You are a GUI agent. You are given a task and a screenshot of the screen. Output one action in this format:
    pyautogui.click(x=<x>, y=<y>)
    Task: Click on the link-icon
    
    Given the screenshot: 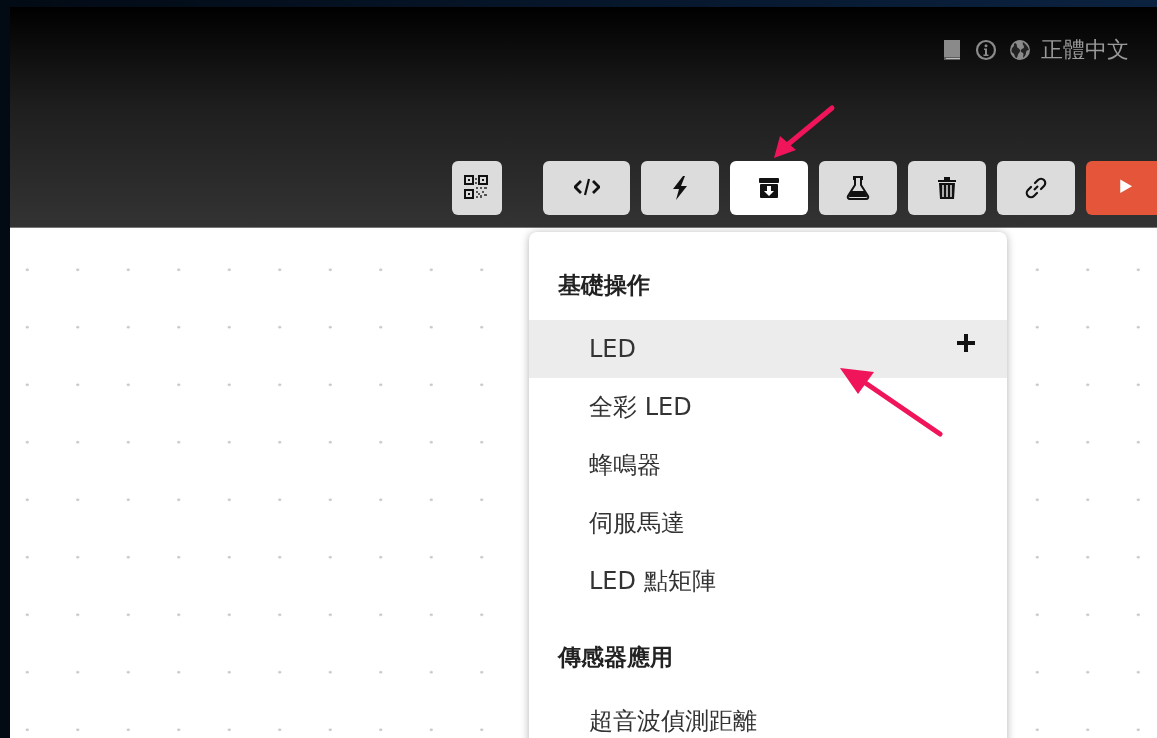 What is the action you would take?
    pyautogui.click(x=1036, y=188)
    